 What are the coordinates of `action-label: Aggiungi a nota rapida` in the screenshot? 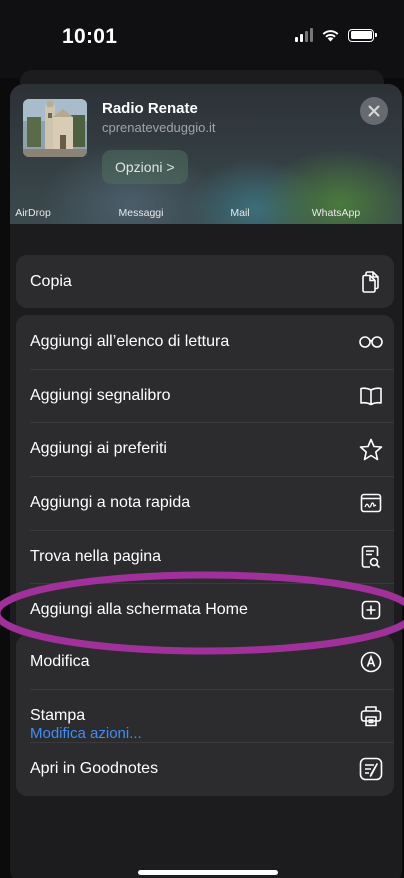 It's located at (110, 502).